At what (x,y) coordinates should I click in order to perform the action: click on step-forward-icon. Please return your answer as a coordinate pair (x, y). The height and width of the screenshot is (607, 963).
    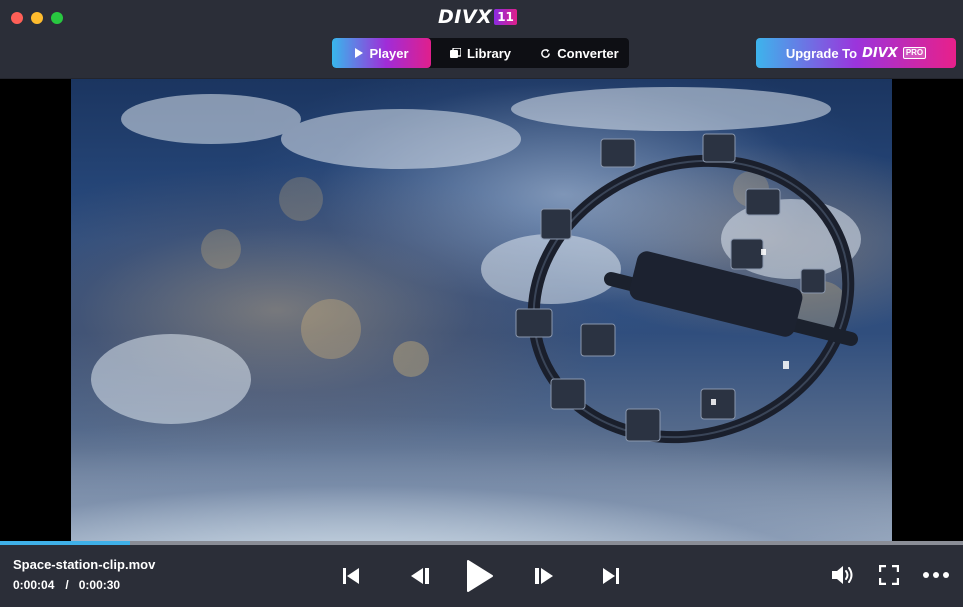
    Looking at the image, I should click on (544, 576).